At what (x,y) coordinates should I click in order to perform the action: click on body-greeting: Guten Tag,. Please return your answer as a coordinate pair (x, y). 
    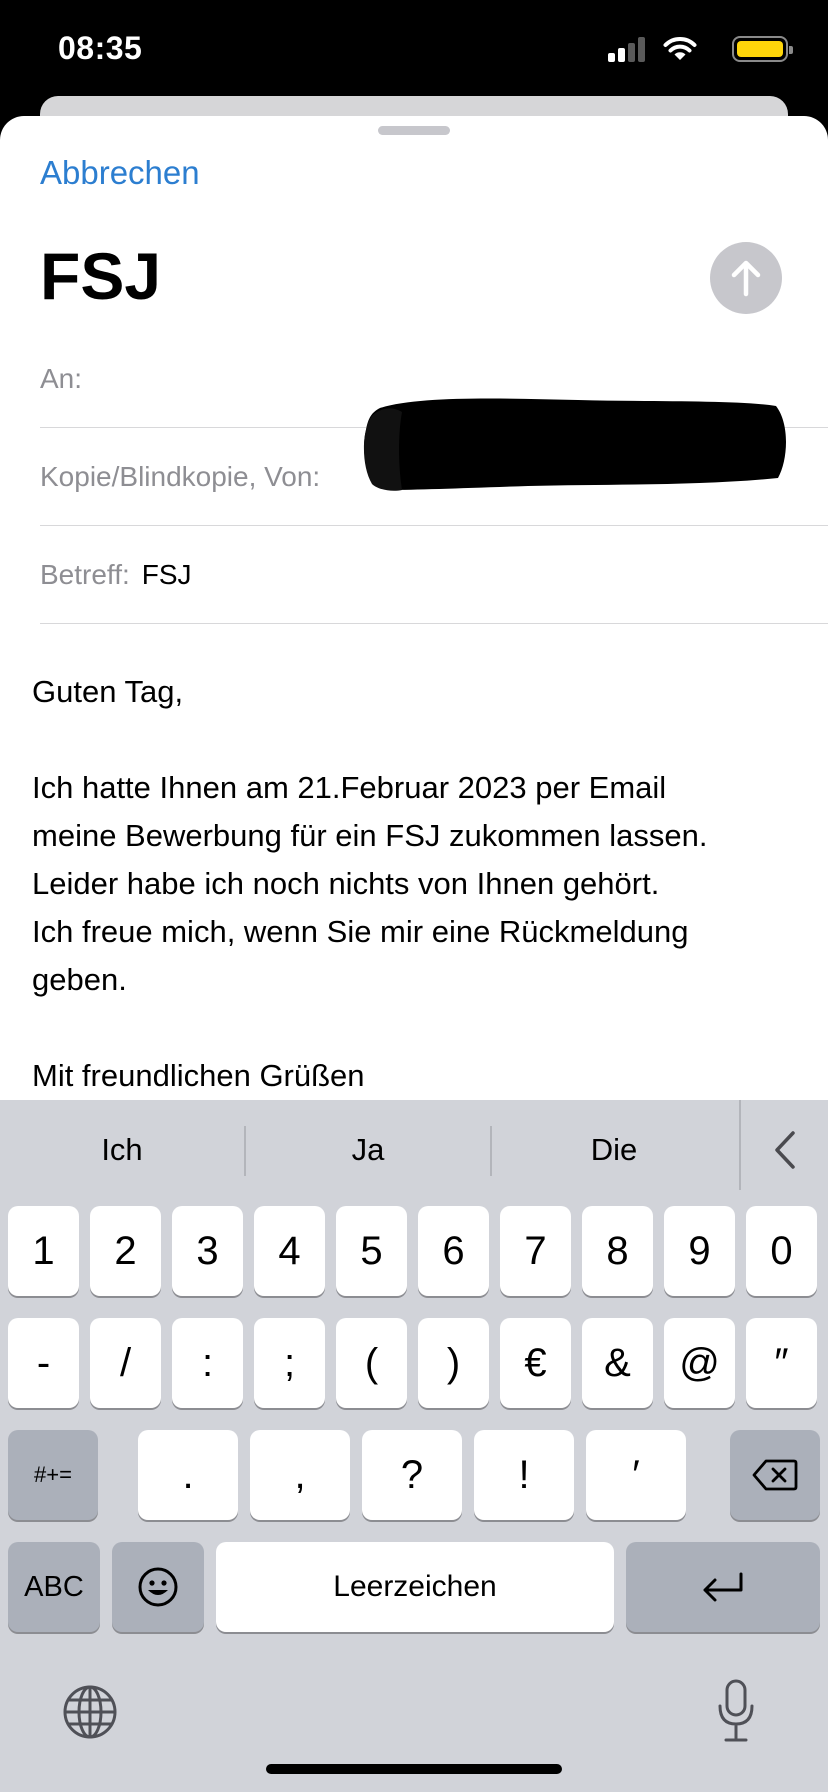
    Looking at the image, I should click on (108, 691).